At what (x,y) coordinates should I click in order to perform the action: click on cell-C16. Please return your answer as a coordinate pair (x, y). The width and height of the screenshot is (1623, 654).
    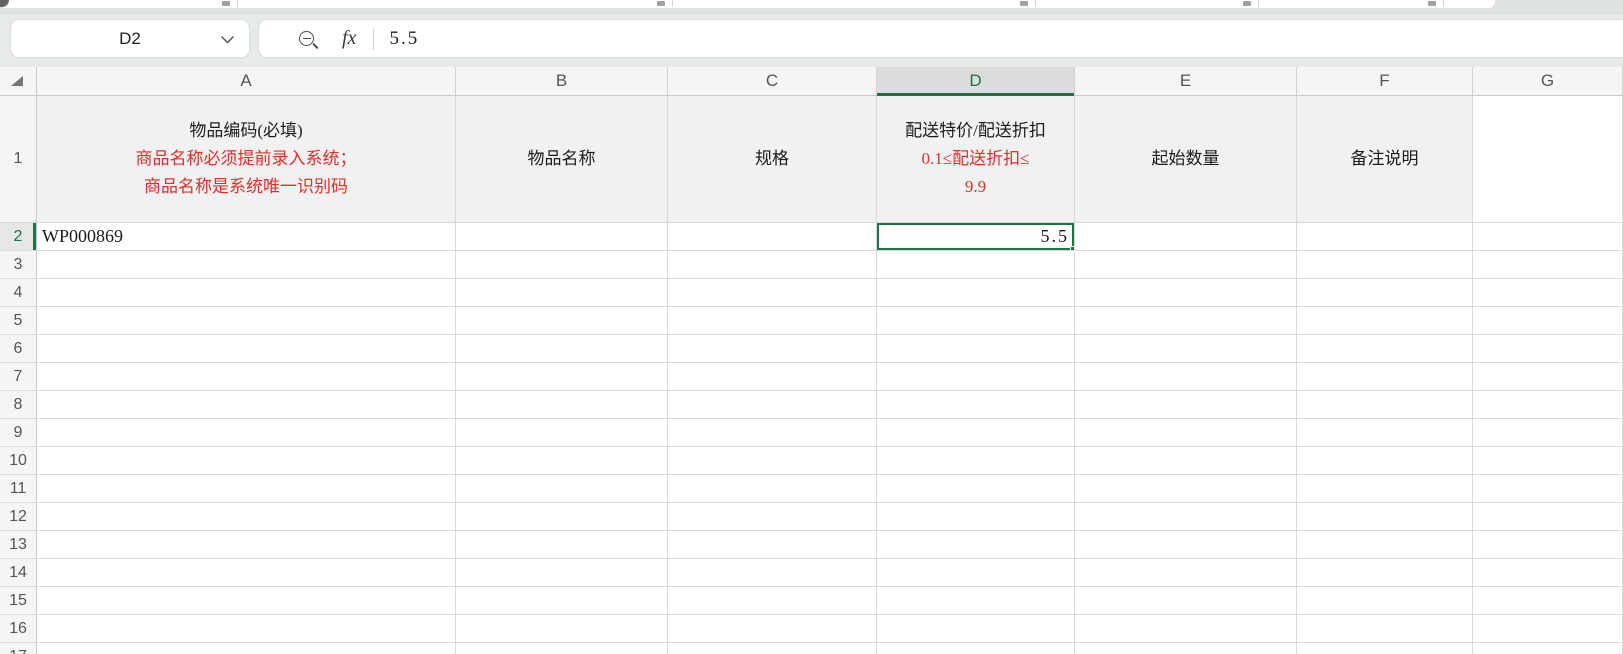
    Looking at the image, I should click on (772, 629).